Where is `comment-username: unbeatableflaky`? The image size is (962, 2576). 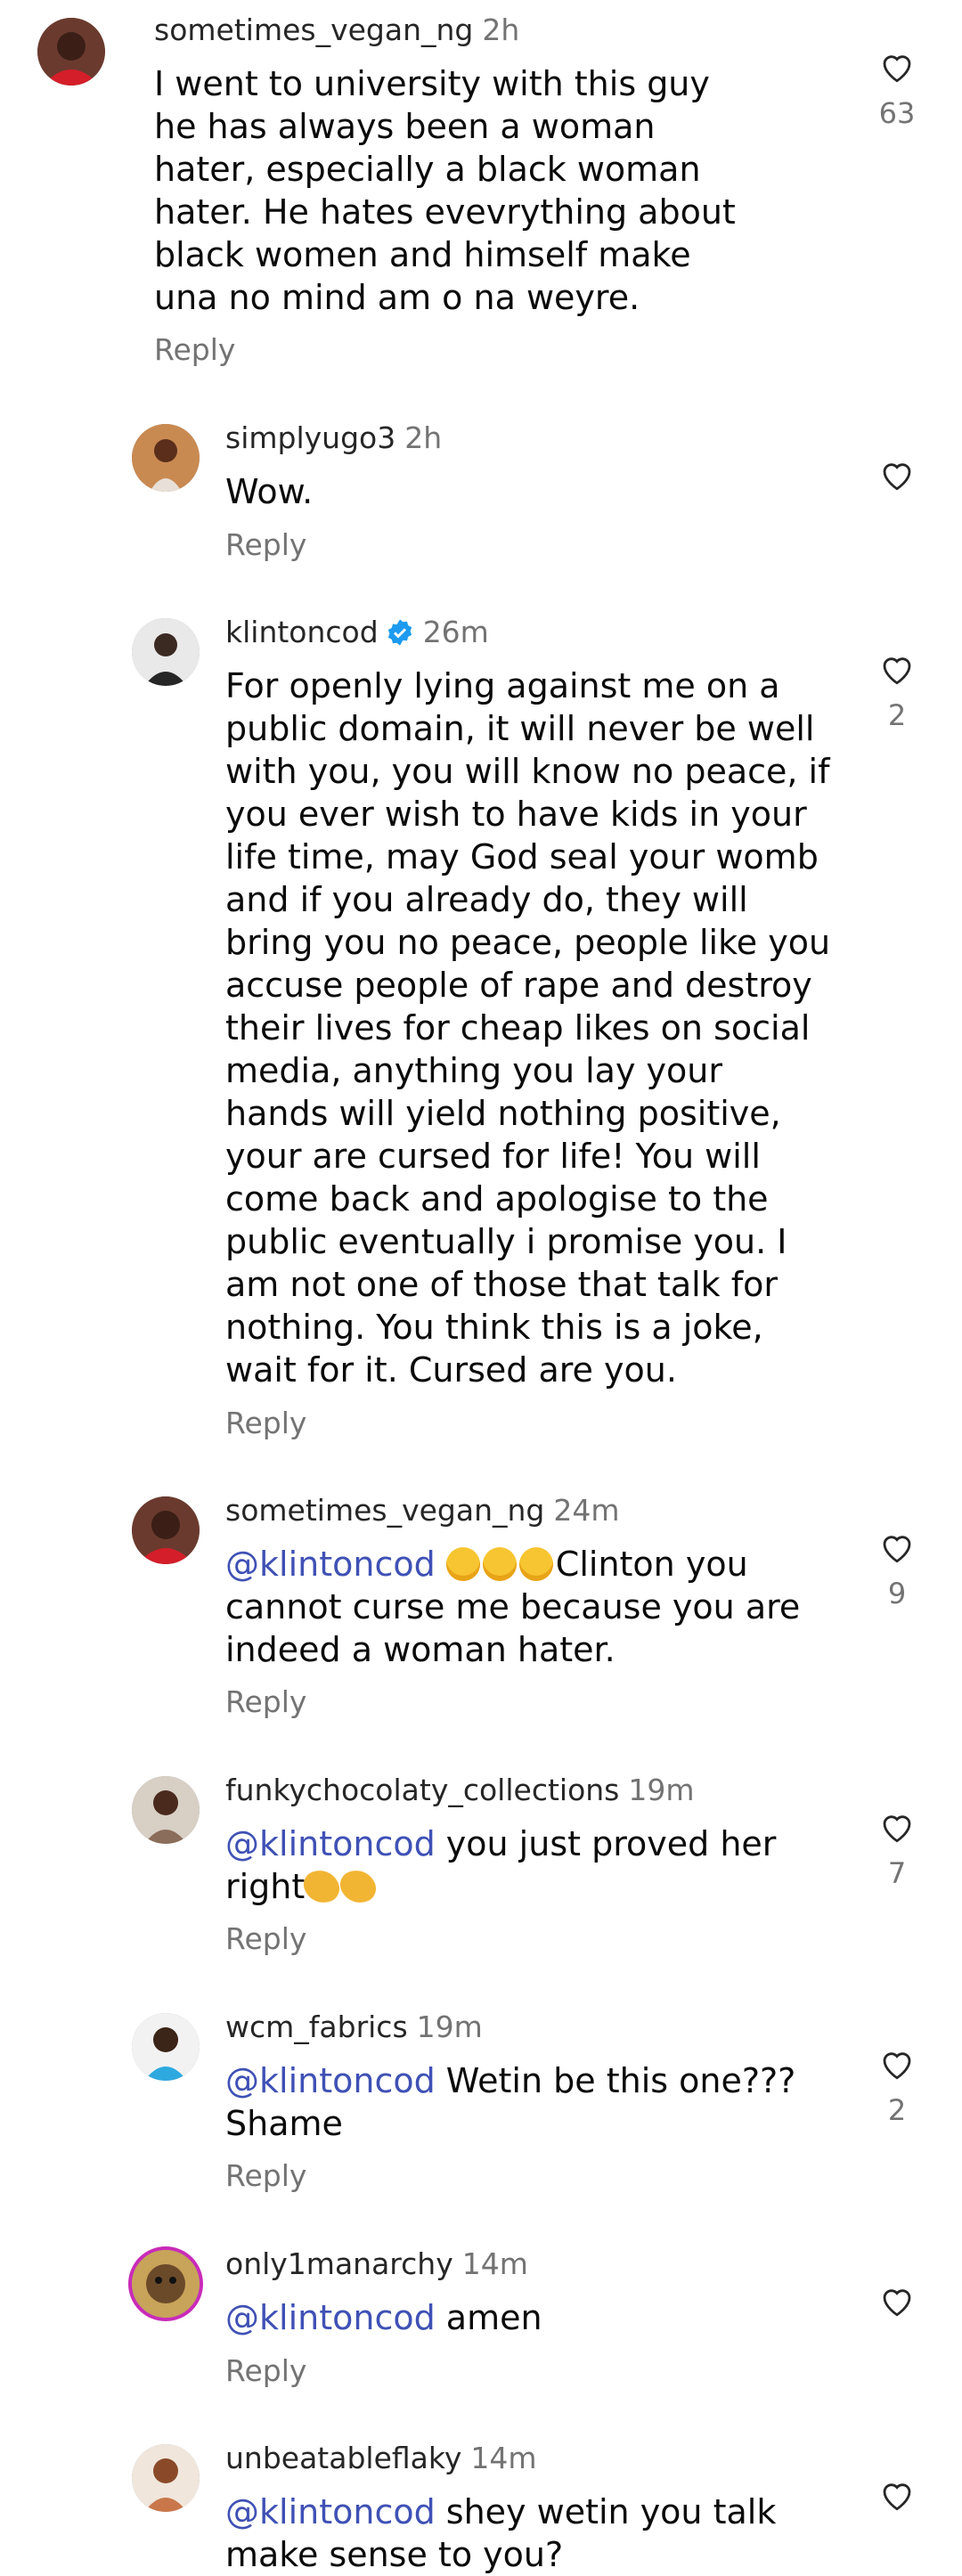 comment-username: unbeatableflaky is located at coordinates (343, 2458).